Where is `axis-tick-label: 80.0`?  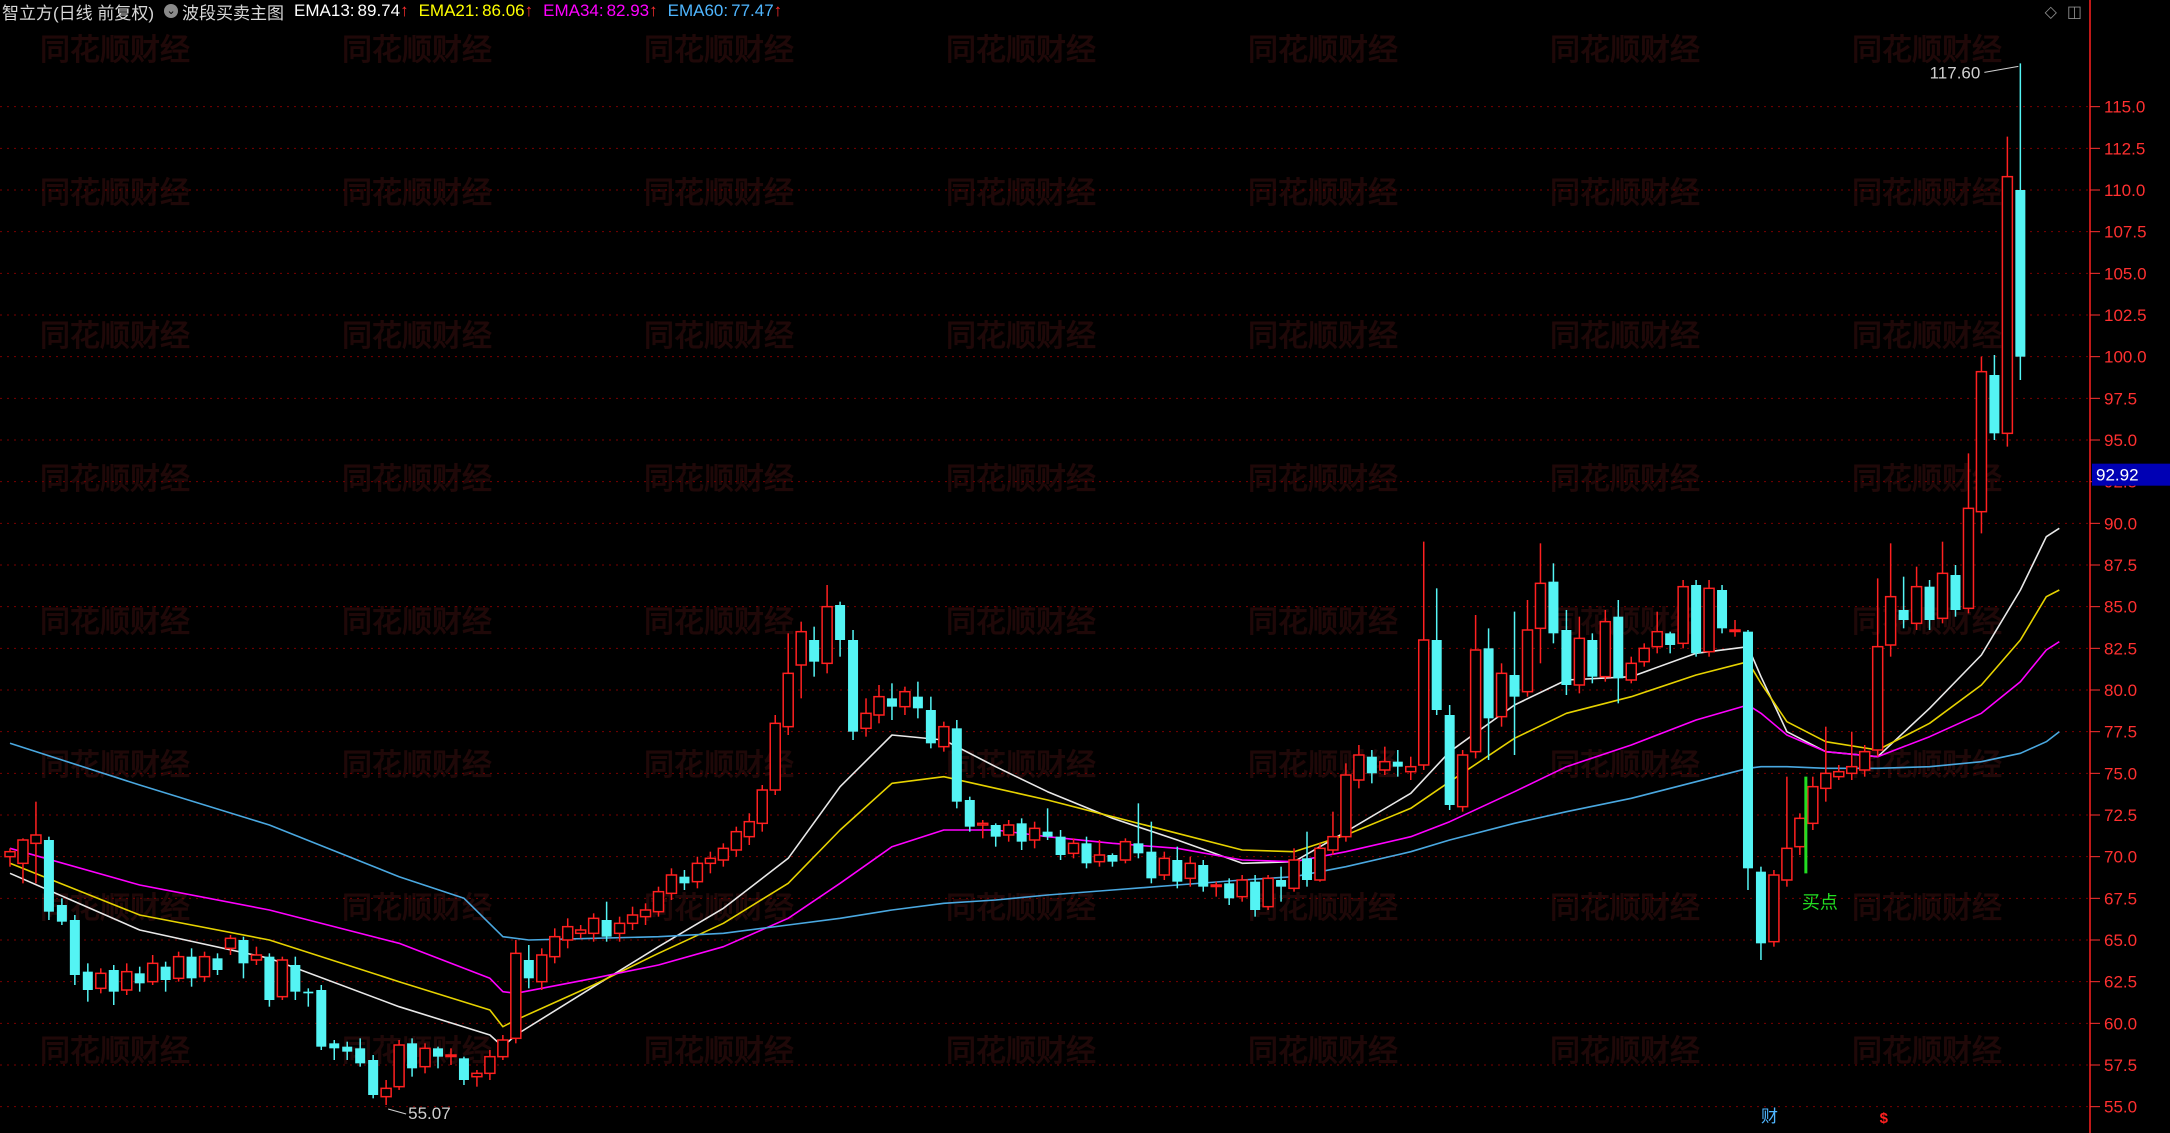
axis-tick-label: 80.0 is located at coordinates (2120, 690).